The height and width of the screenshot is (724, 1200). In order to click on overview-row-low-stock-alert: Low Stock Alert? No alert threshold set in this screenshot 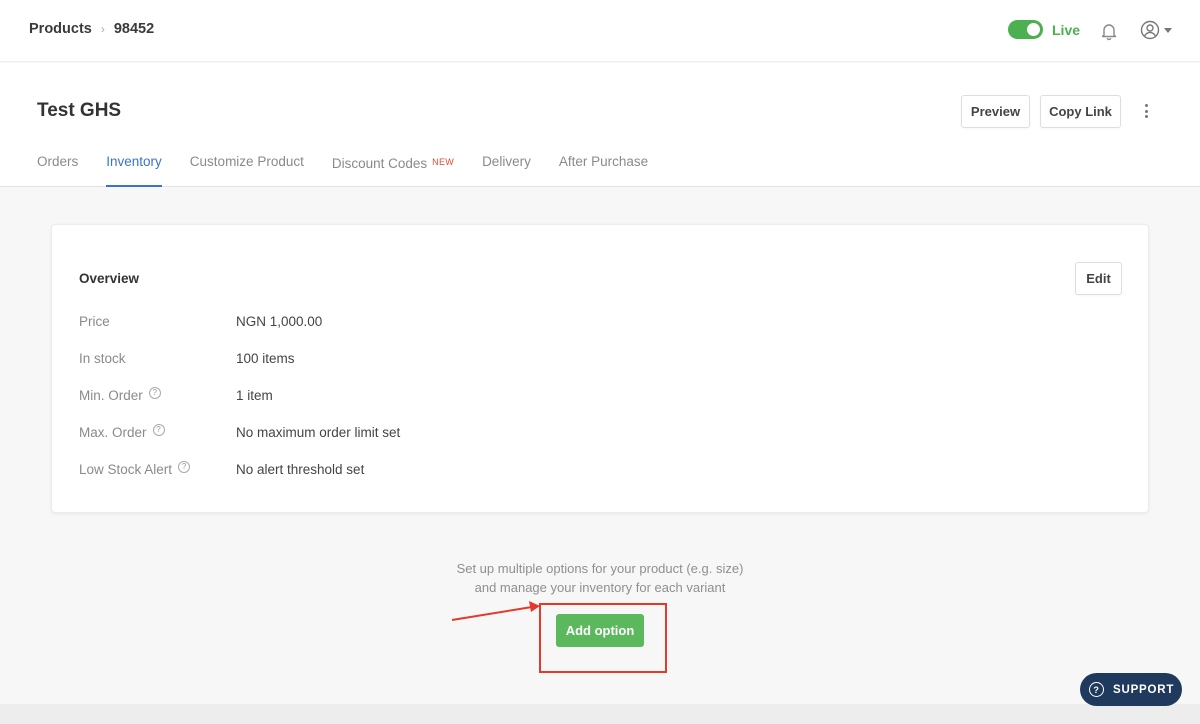, I will do `click(222, 468)`.